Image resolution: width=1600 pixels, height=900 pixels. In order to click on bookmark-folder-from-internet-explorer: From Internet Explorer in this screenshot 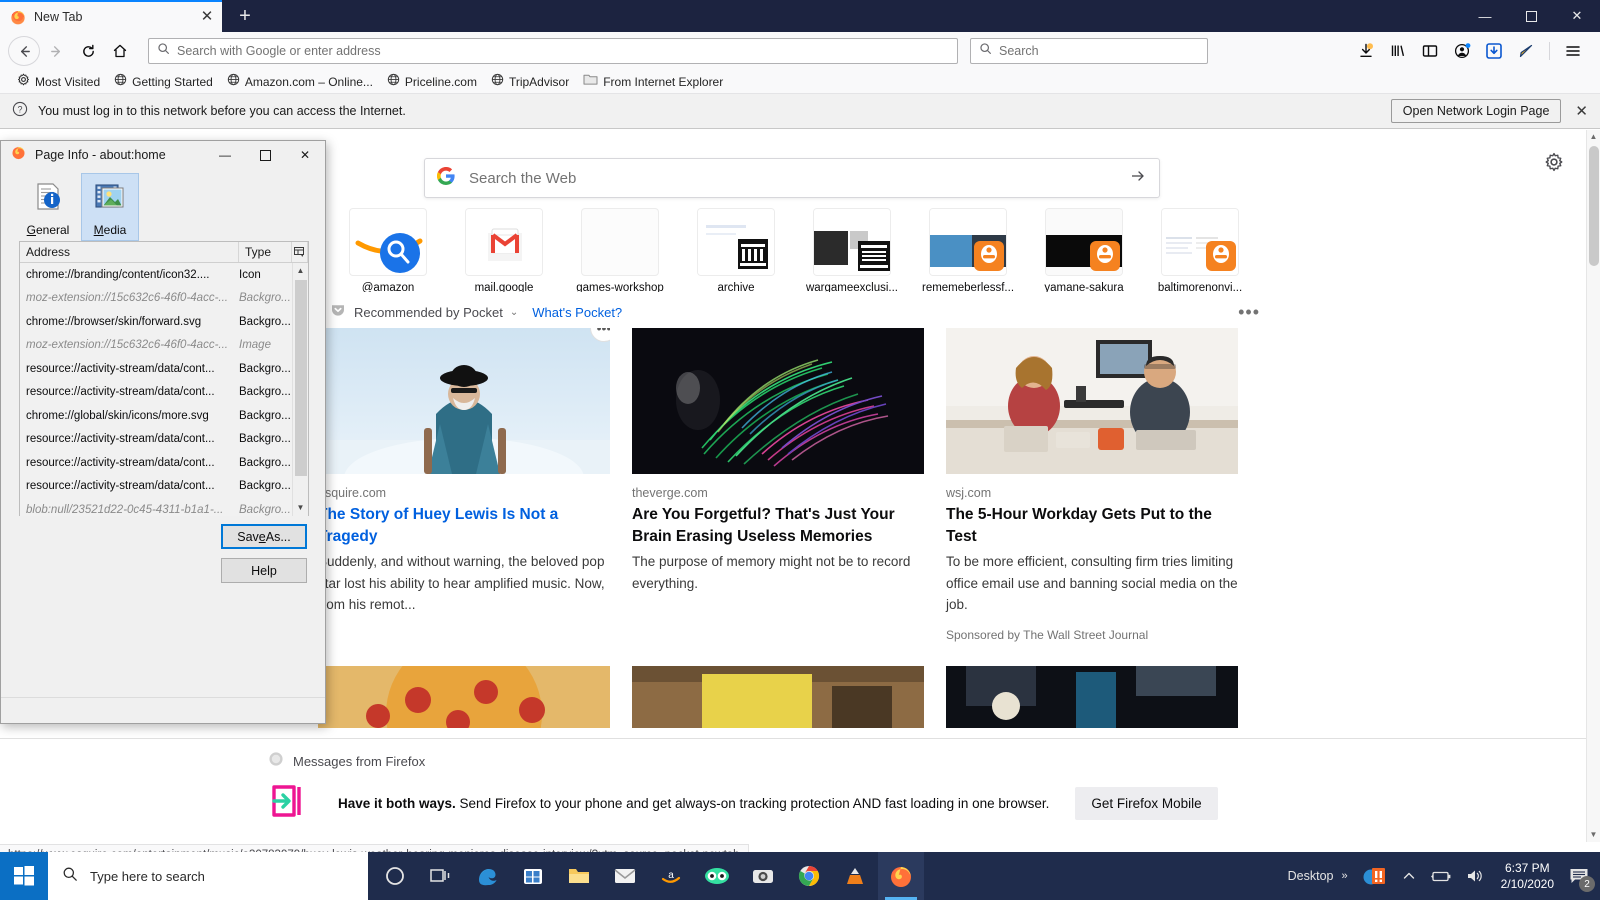, I will do `click(653, 82)`.